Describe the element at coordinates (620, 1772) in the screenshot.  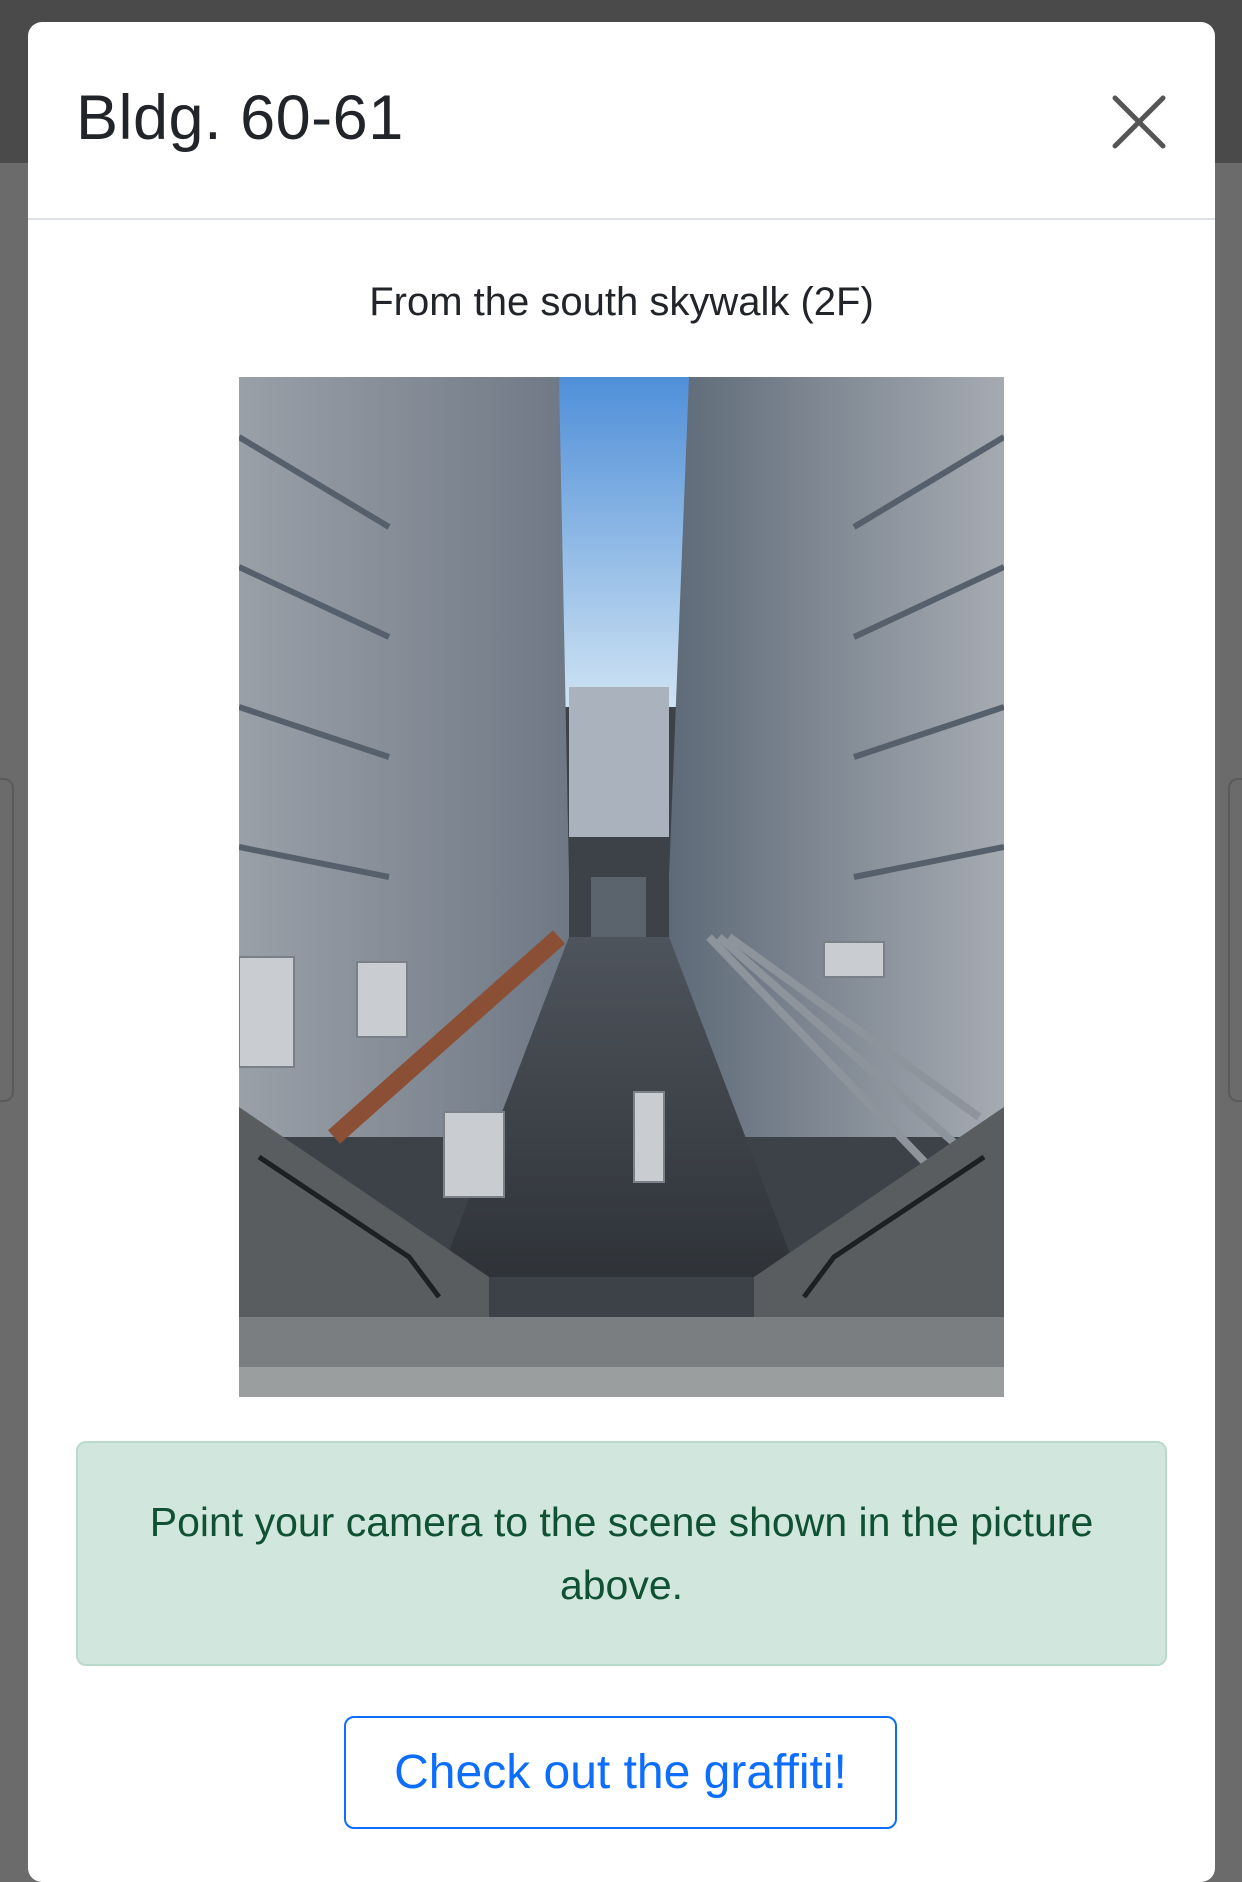
I see `check-graffiti-button: Check out the graffiti!` at that location.